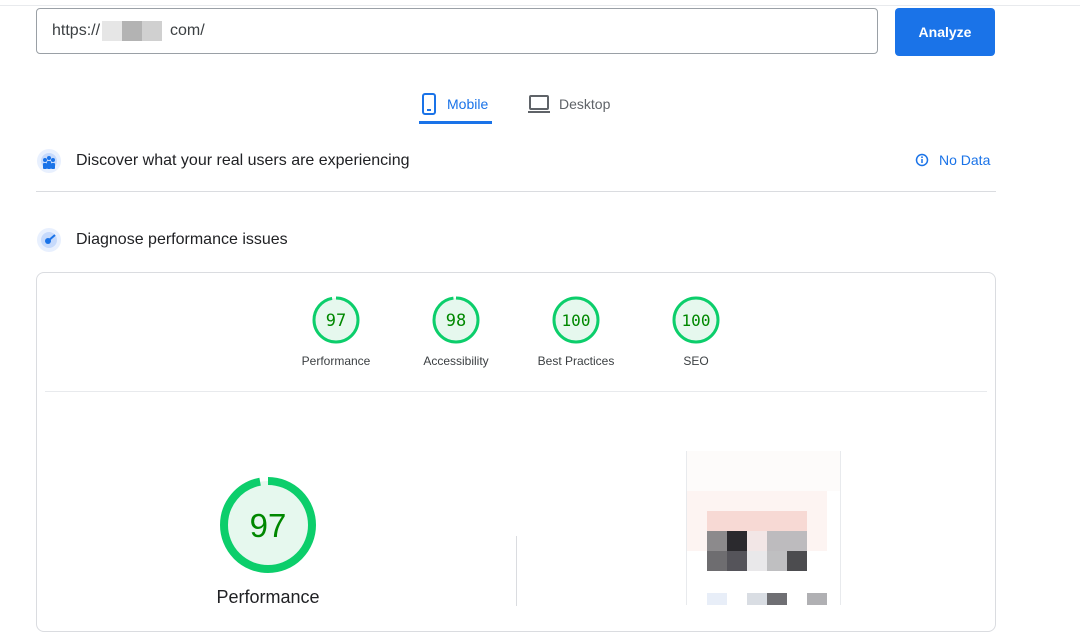 This screenshot has height=632, width=1080. I want to click on page-screenshot-thumbnail, so click(763, 528).